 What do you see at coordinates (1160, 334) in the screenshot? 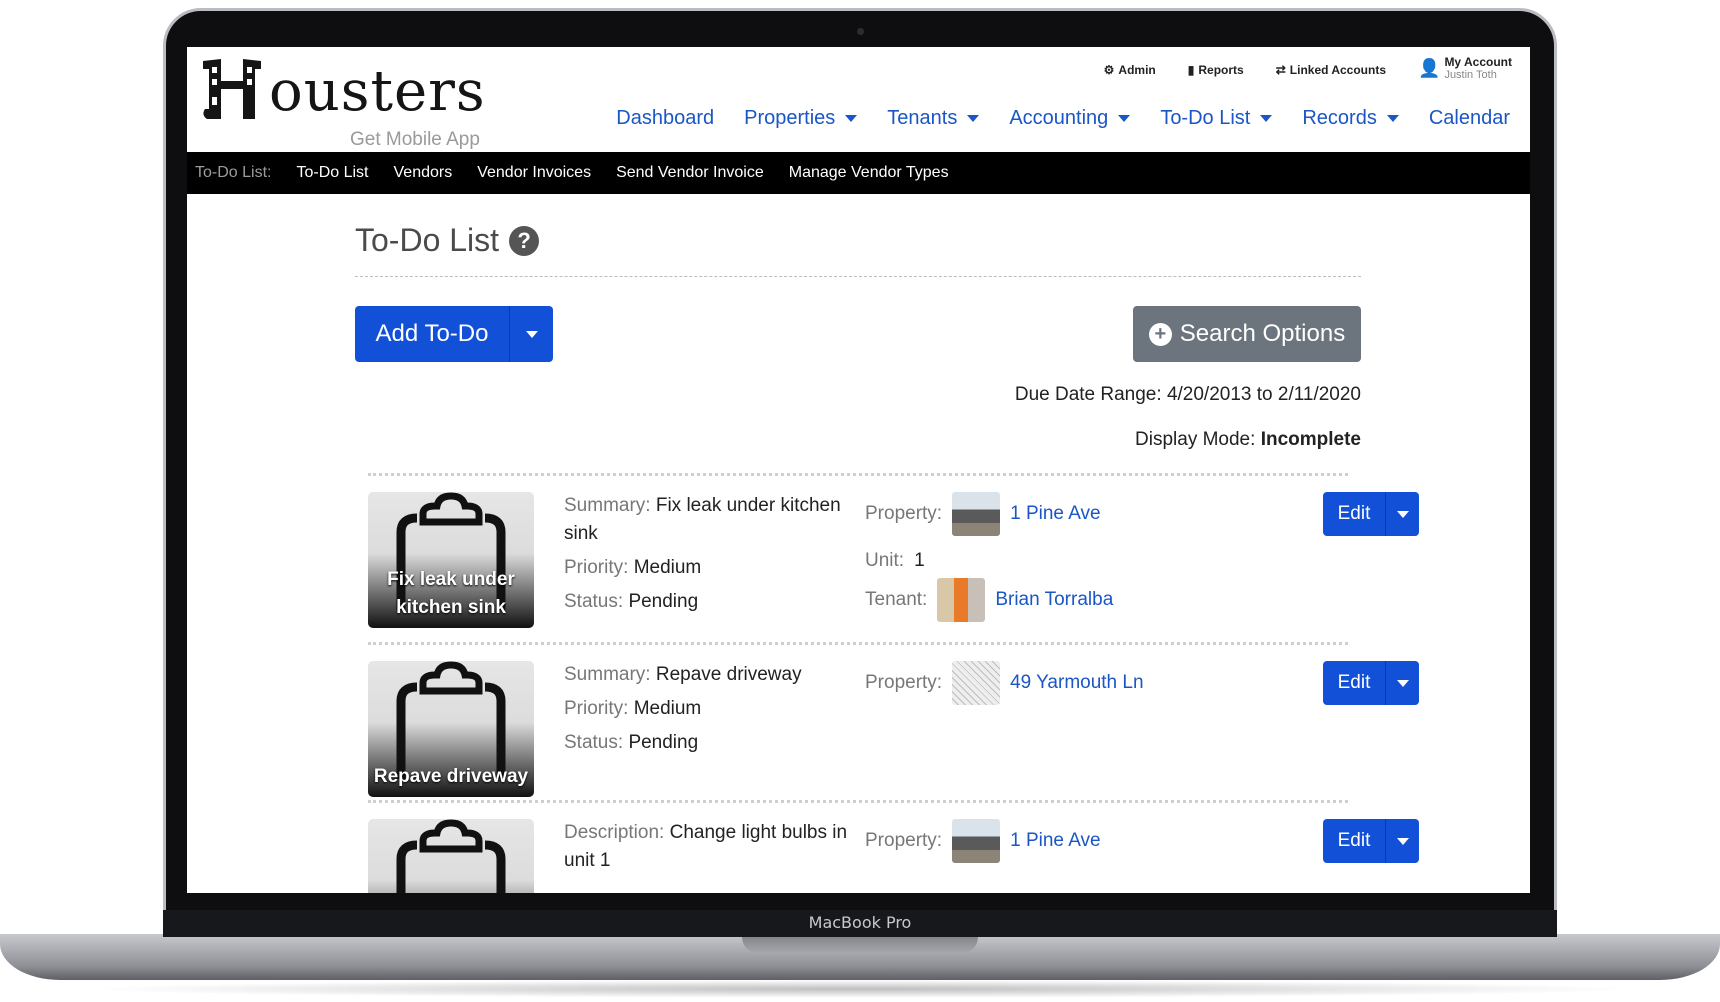
I see `plus-circle-icon: +` at bounding box center [1160, 334].